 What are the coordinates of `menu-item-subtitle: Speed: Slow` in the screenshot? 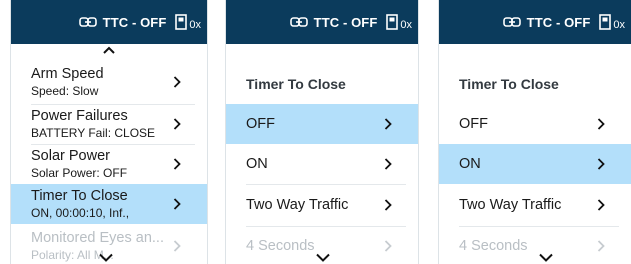 It's located at (65, 91).